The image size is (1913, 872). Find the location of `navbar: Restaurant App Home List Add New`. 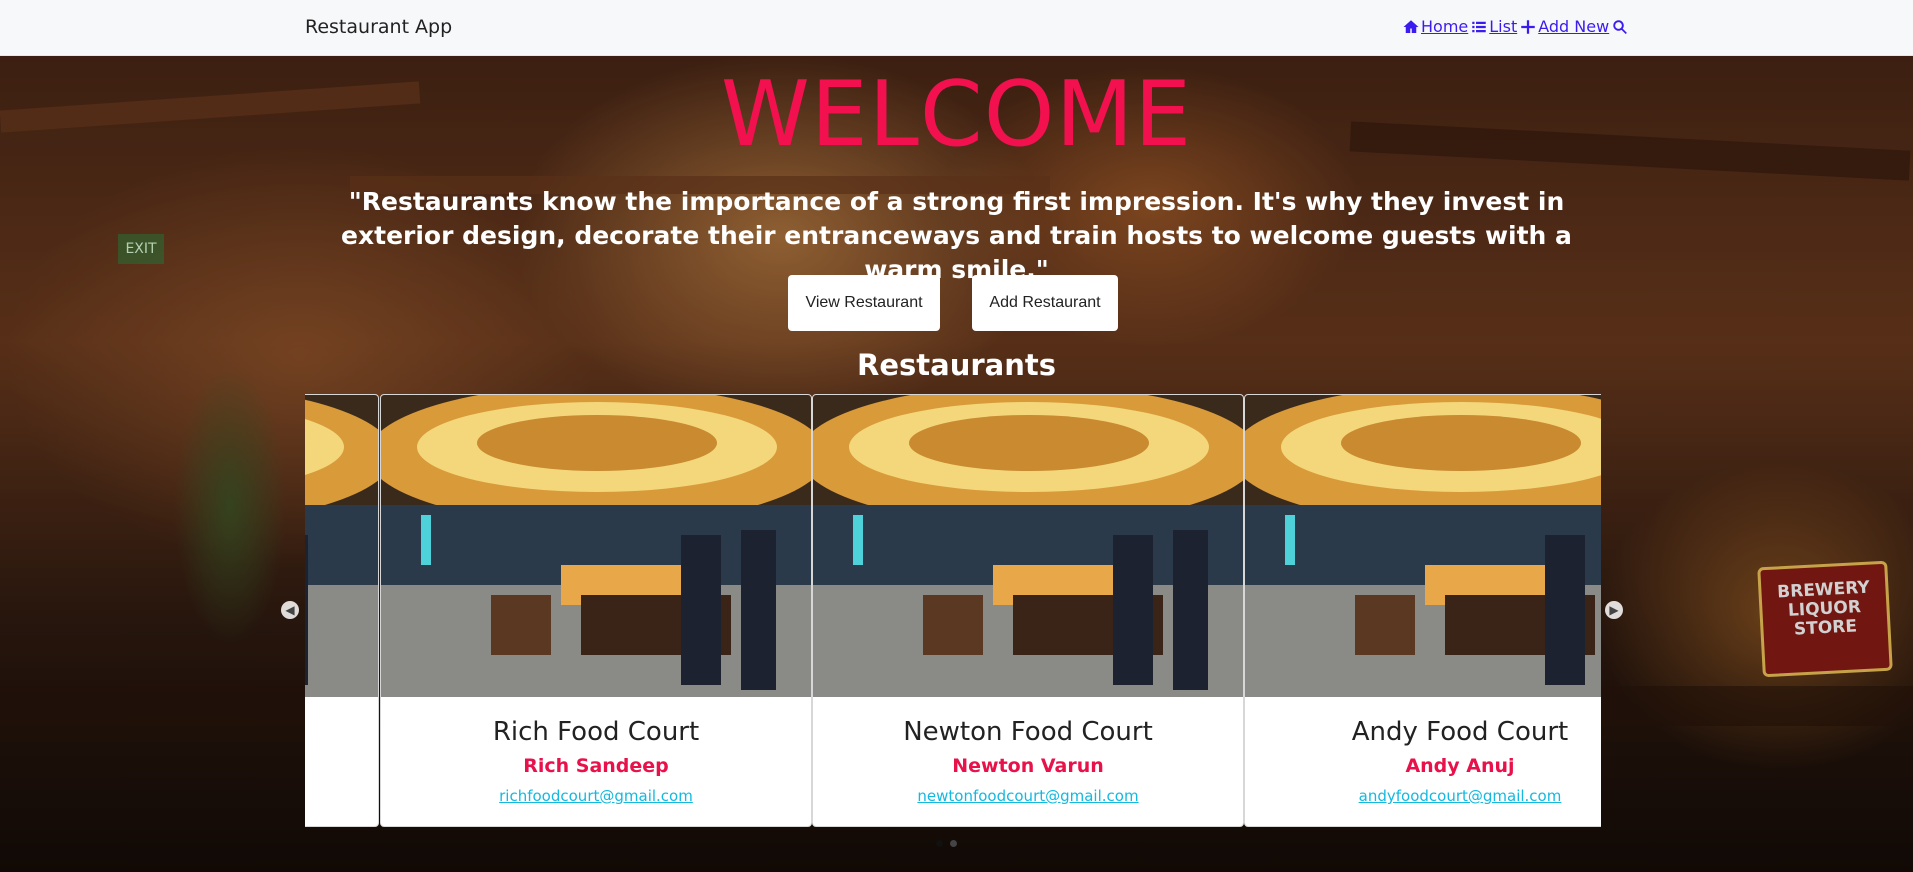

navbar: Restaurant App Home List Add New is located at coordinates (956, 28).